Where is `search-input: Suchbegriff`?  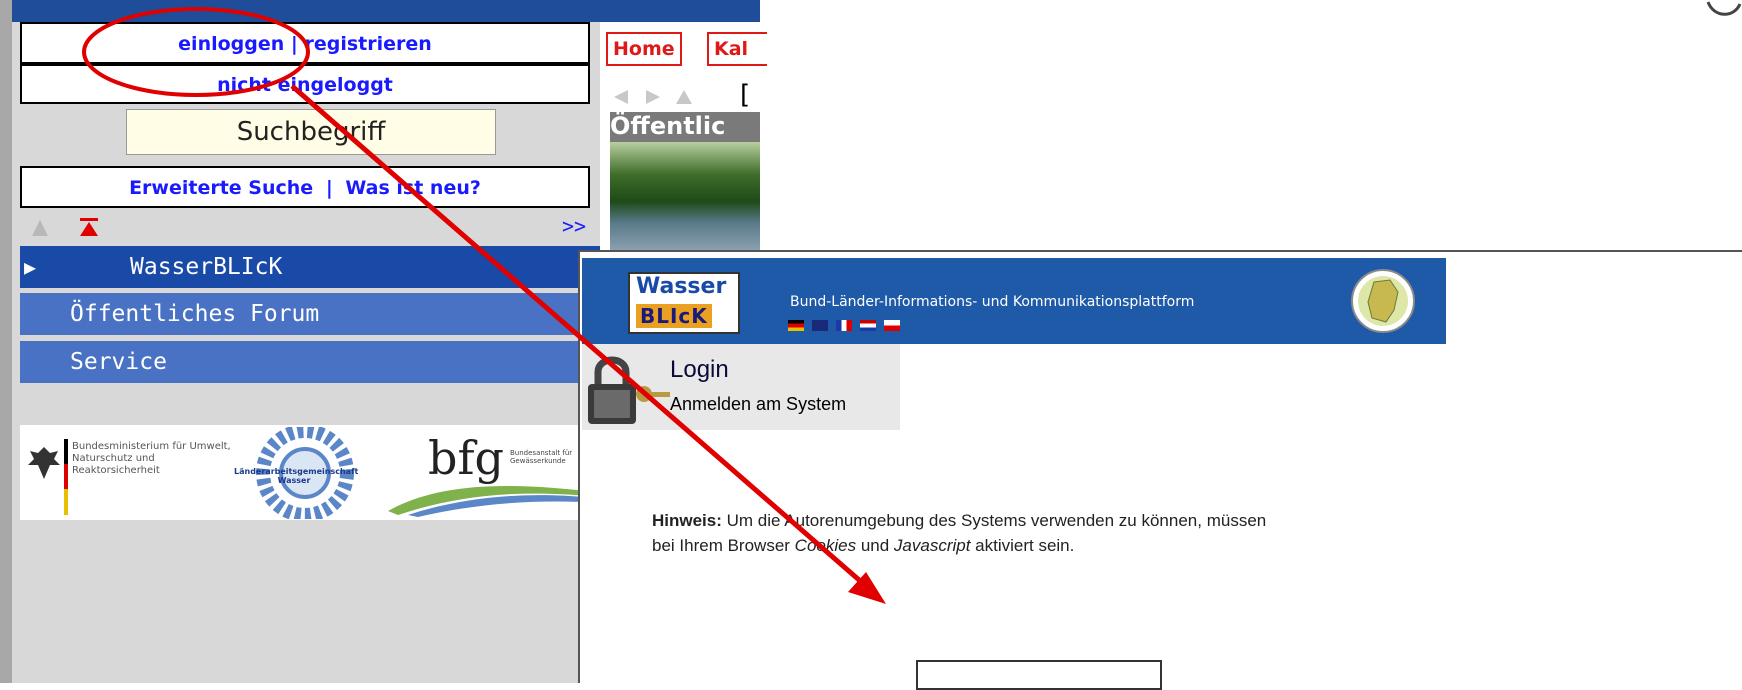
search-input: Suchbegriff is located at coordinates (311, 132).